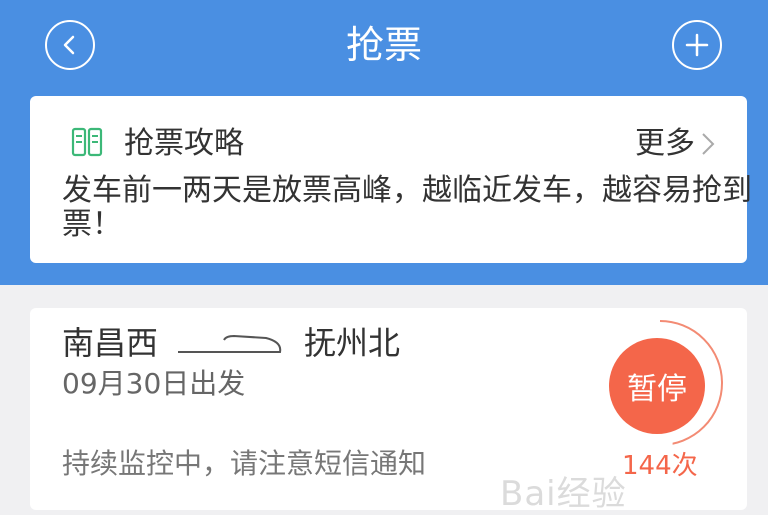 This screenshot has width=768, height=515. What do you see at coordinates (665, 143) in the screenshot?
I see `more-label: 更多` at bounding box center [665, 143].